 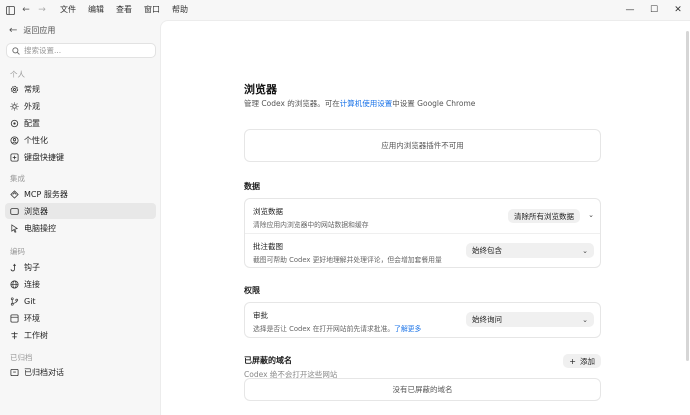 What do you see at coordinates (422, 389) in the screenshot?
I see `blocked-domains-empty: 没有已屏蔽的域名` at bounding box center [422, 389].